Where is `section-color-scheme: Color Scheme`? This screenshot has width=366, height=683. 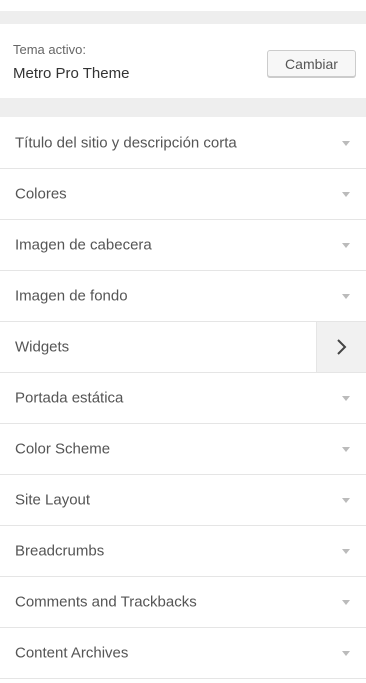
section-color-scheme: Color Scheme is located at coordinates (183, 449).